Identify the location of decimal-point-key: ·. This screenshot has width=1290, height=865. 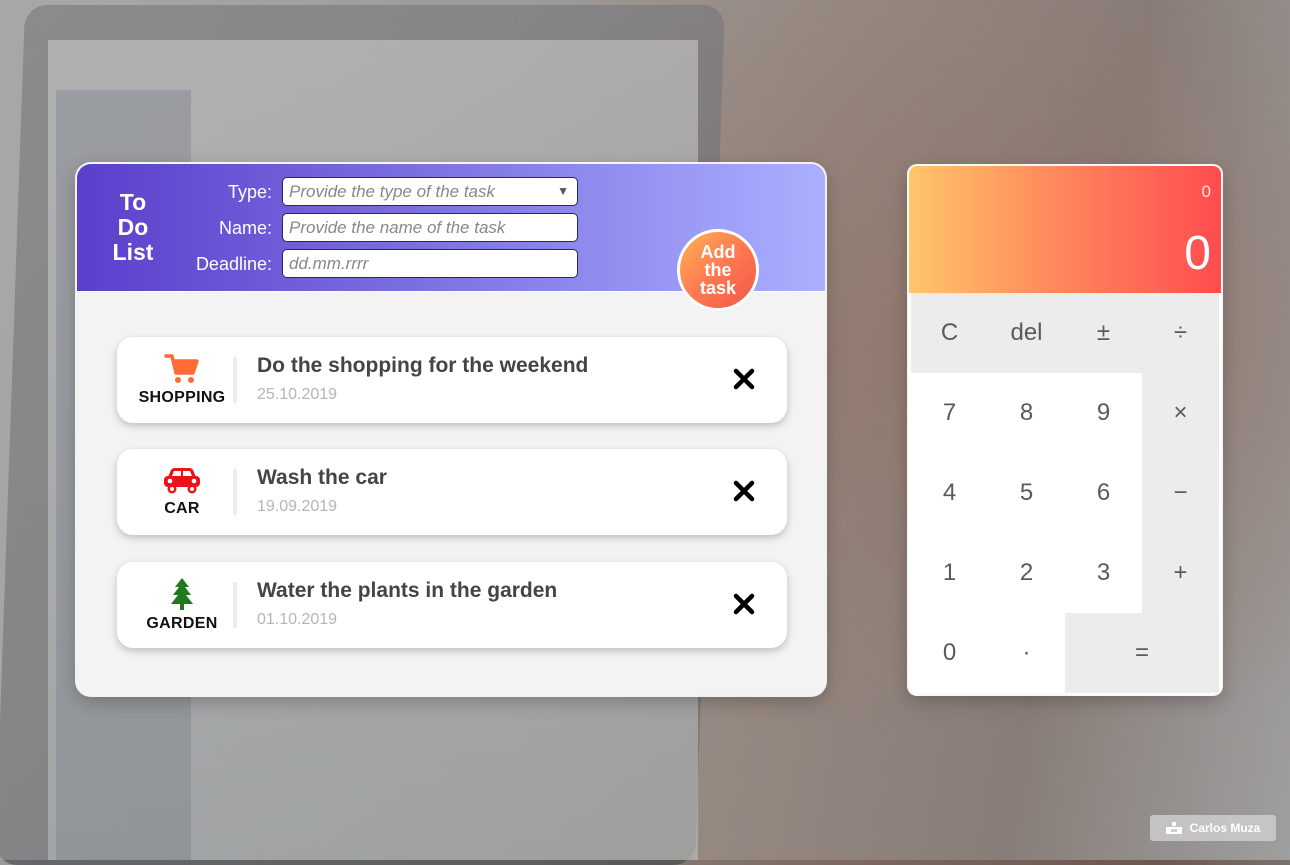
(1026, 653).